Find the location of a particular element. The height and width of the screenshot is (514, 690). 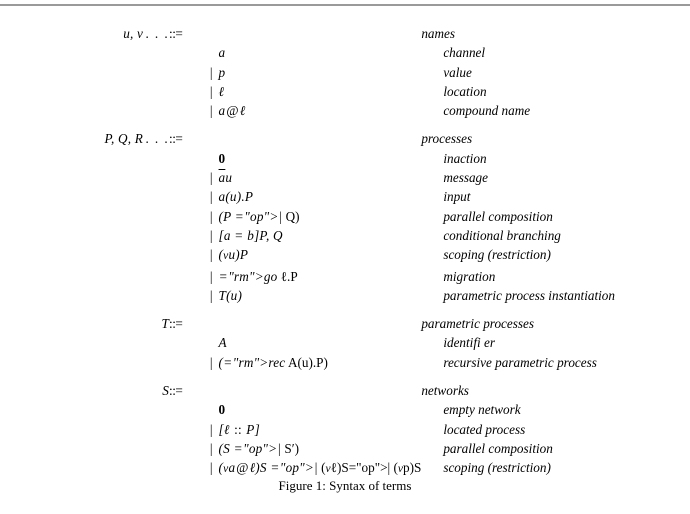

production-gloss: located process is located at coordinates (484, 429).